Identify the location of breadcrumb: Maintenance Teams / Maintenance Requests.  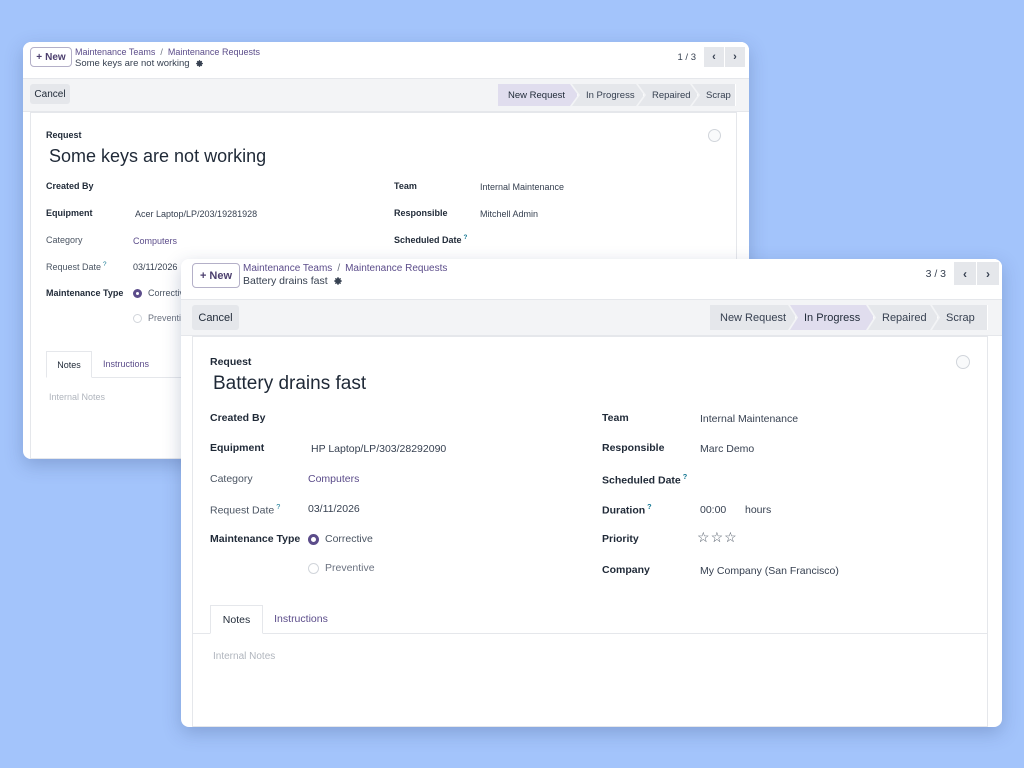
(167, 52).